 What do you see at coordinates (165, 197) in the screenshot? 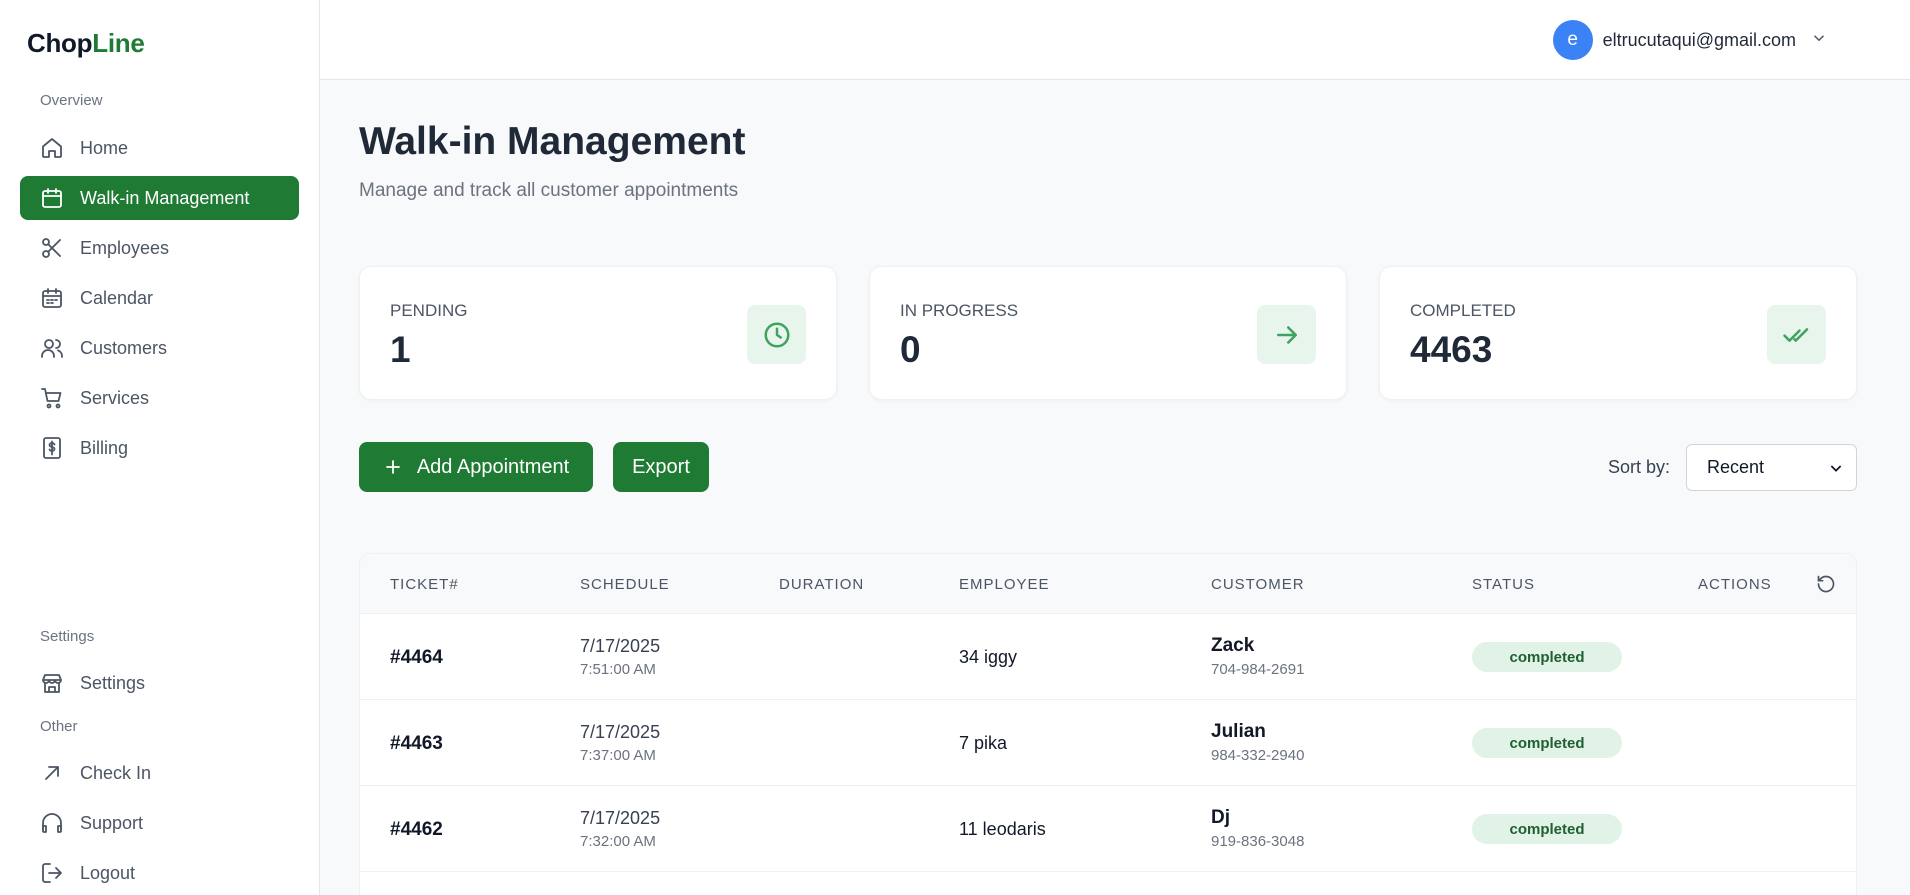
I see `sidebar-item-label: Walk-in Management` at bounding box center [165, 197].